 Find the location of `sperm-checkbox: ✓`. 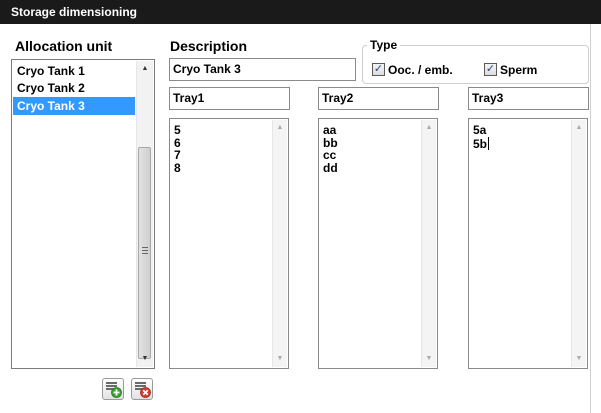

sperm-checkbox: ✓ is located at coordinates (490, 69).